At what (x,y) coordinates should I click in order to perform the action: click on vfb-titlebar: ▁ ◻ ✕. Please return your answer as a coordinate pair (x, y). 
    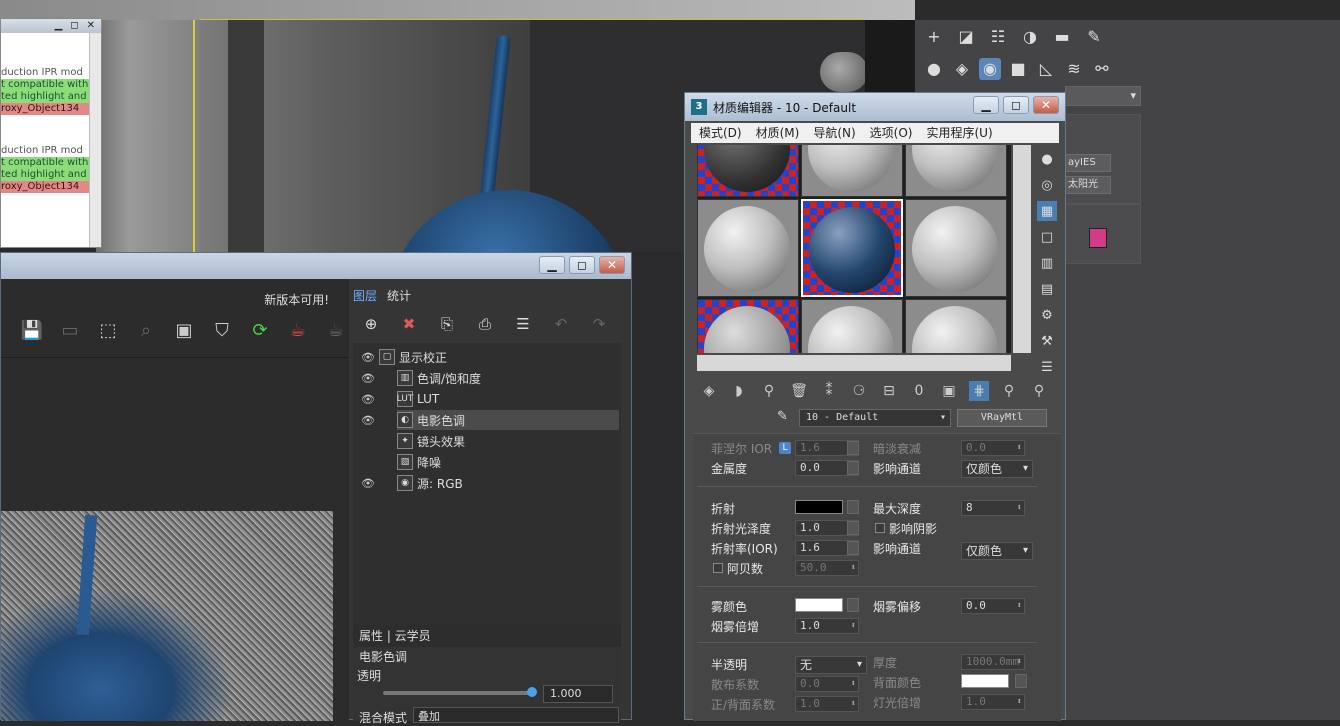
    Looking at the image, I should click on (316, 266).